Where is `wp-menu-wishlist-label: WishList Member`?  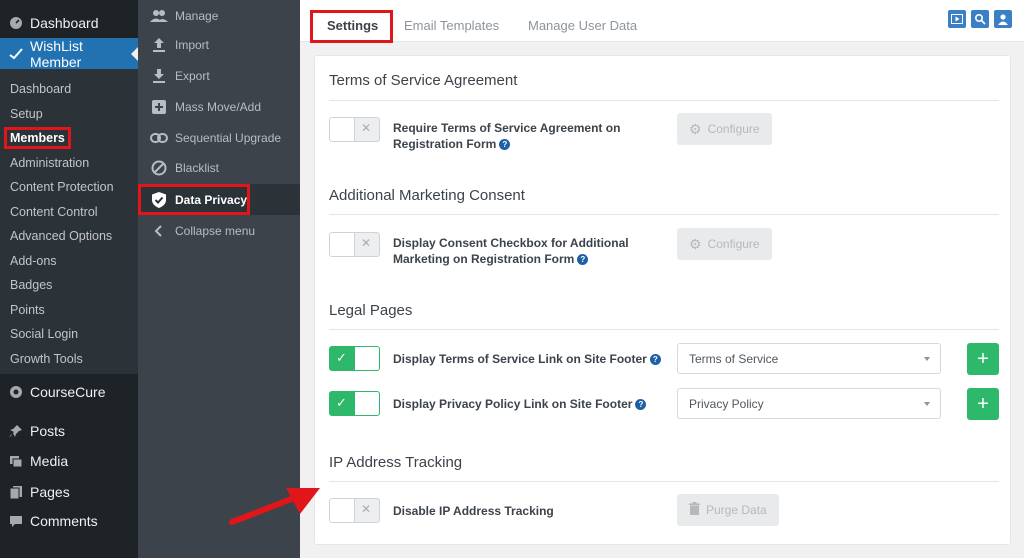 wp-menu-wishlist-label: WishList Member is located at coordinates (56, 53).